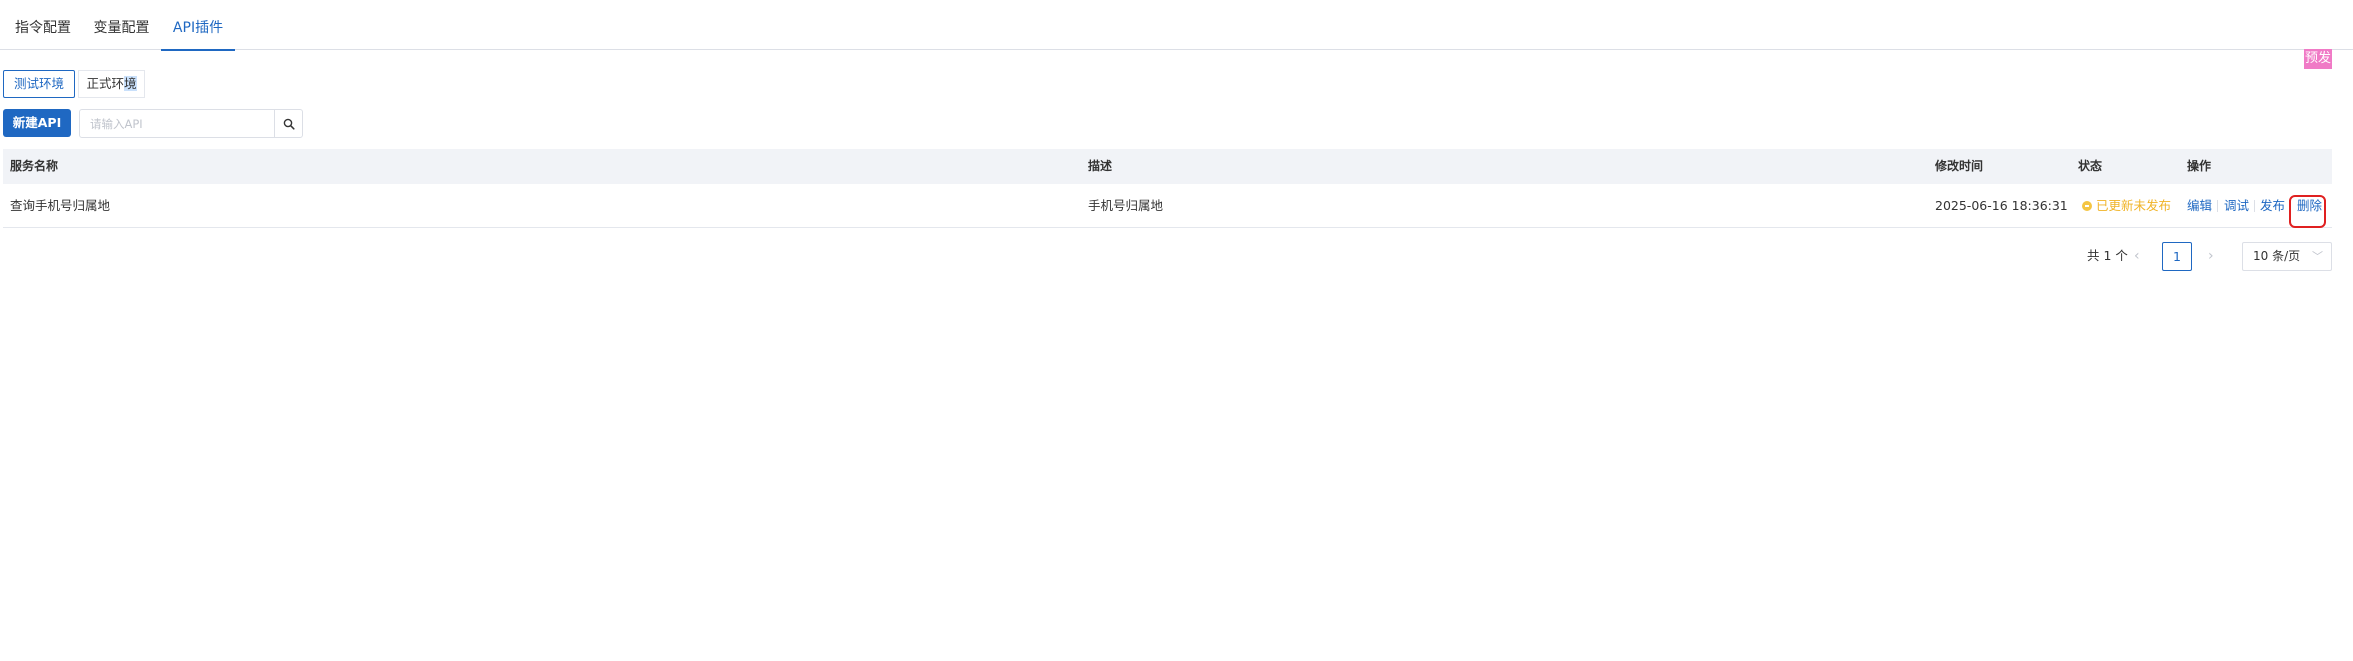 The width and height of the screenshot is (2353, 661). Describe the element at coordinates (198, 25) in the screenshot. I see `tab-api-plugin: API插件` at that location.